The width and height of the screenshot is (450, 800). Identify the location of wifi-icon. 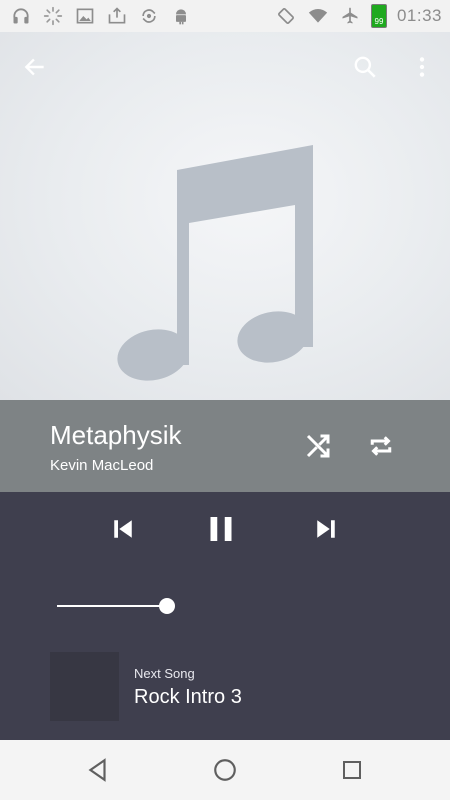
(318, 16).